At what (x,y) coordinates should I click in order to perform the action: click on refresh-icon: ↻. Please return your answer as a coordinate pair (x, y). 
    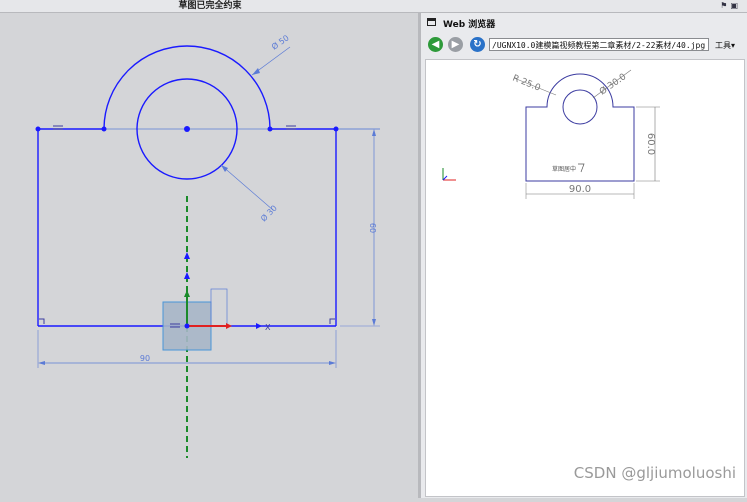
    Looking at the image, I should click on (477, 44).